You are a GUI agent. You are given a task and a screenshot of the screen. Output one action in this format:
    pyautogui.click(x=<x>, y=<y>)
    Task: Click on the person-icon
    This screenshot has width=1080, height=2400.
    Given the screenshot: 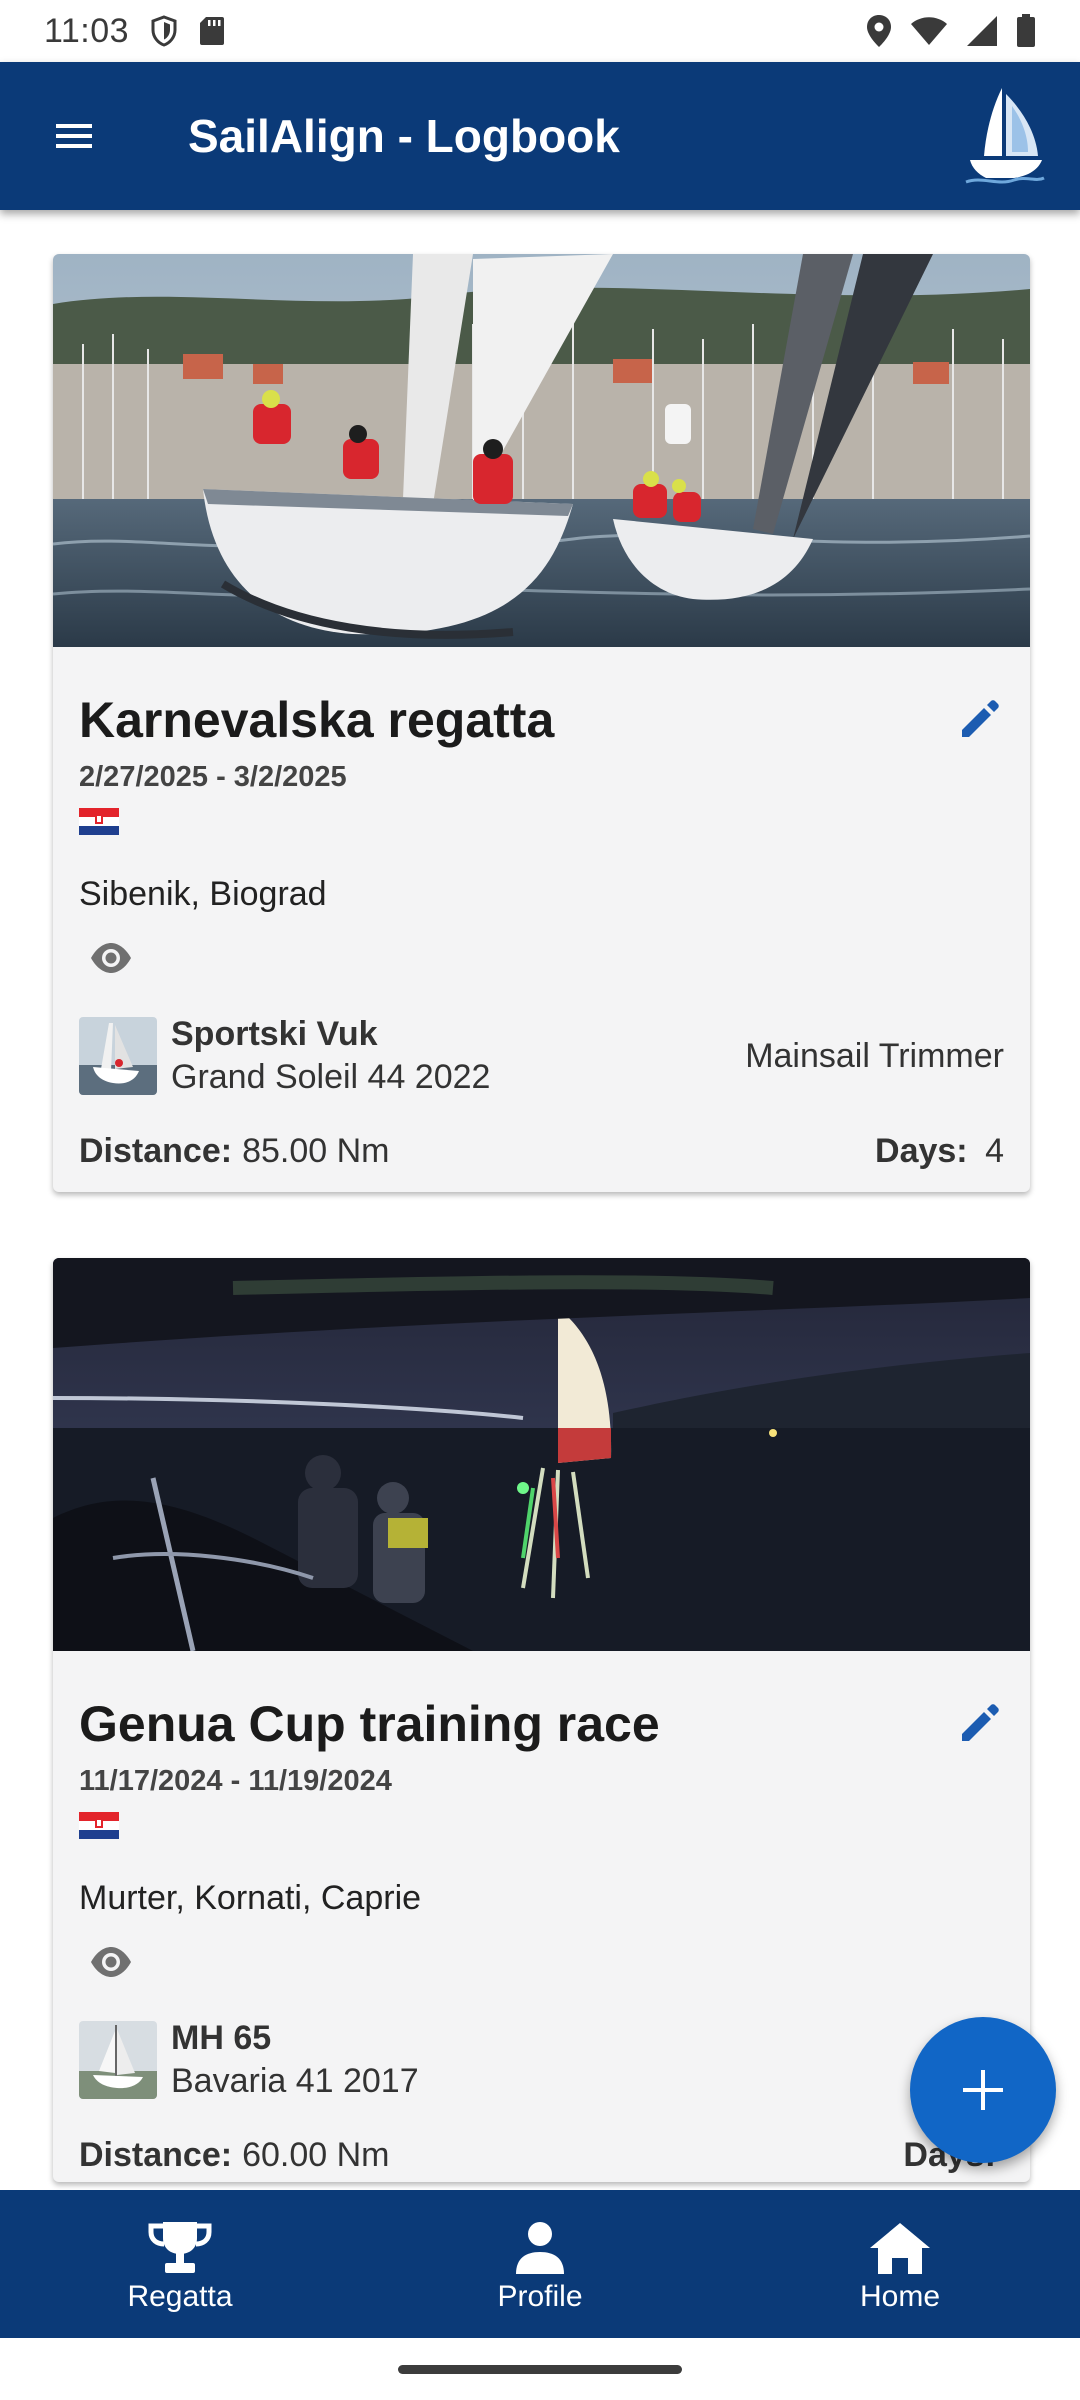 What is the action you would take?
    pyautogui.click(x=540, y=2248)
    